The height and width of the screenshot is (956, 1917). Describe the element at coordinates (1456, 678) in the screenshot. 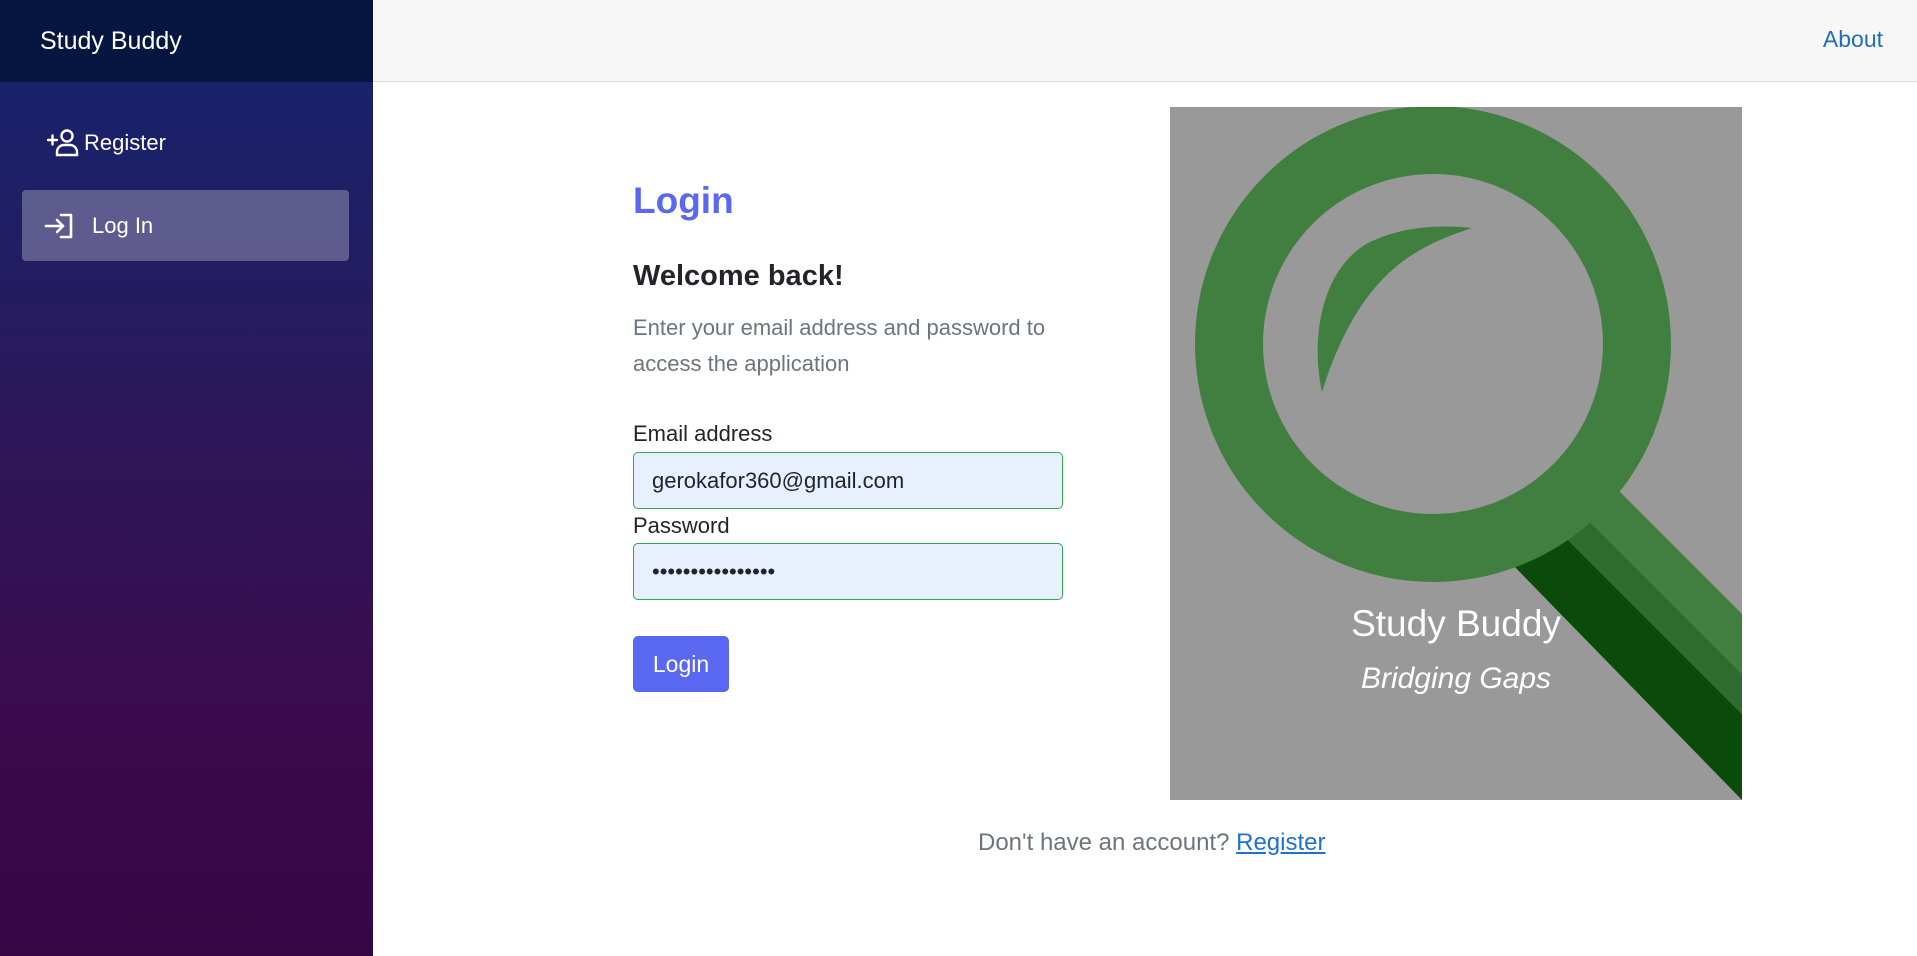

I see `logo-tagline: Bridging Gaps` at that location.